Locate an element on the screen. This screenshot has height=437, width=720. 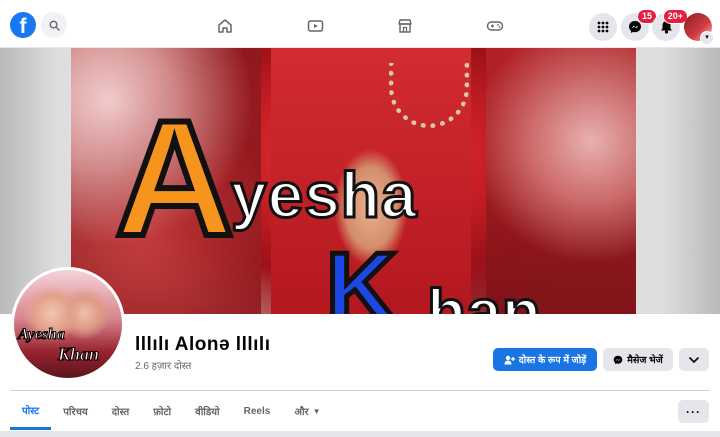
chevron-down-icon is located at coordinates (694, 359).